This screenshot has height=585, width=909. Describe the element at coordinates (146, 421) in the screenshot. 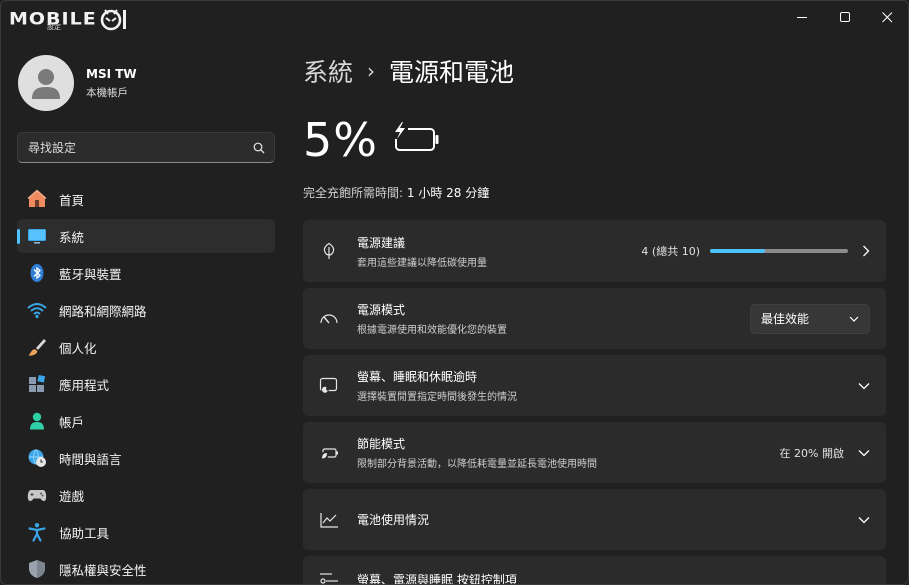

I see `sidebar-item-accounts: 帳戶` at that location.